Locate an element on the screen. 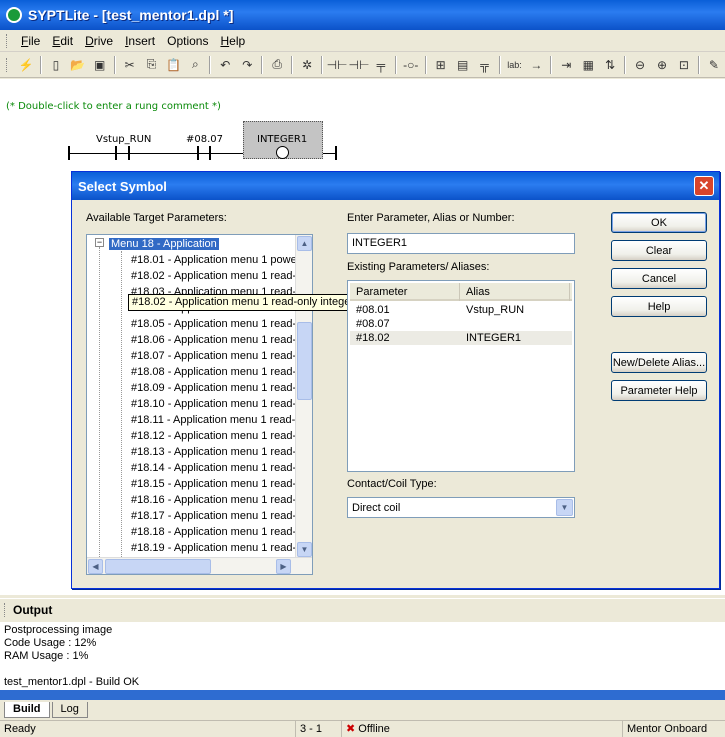 This screenshot has width=725, height=737. ok-button: OK is located at coordinates (659, 222).